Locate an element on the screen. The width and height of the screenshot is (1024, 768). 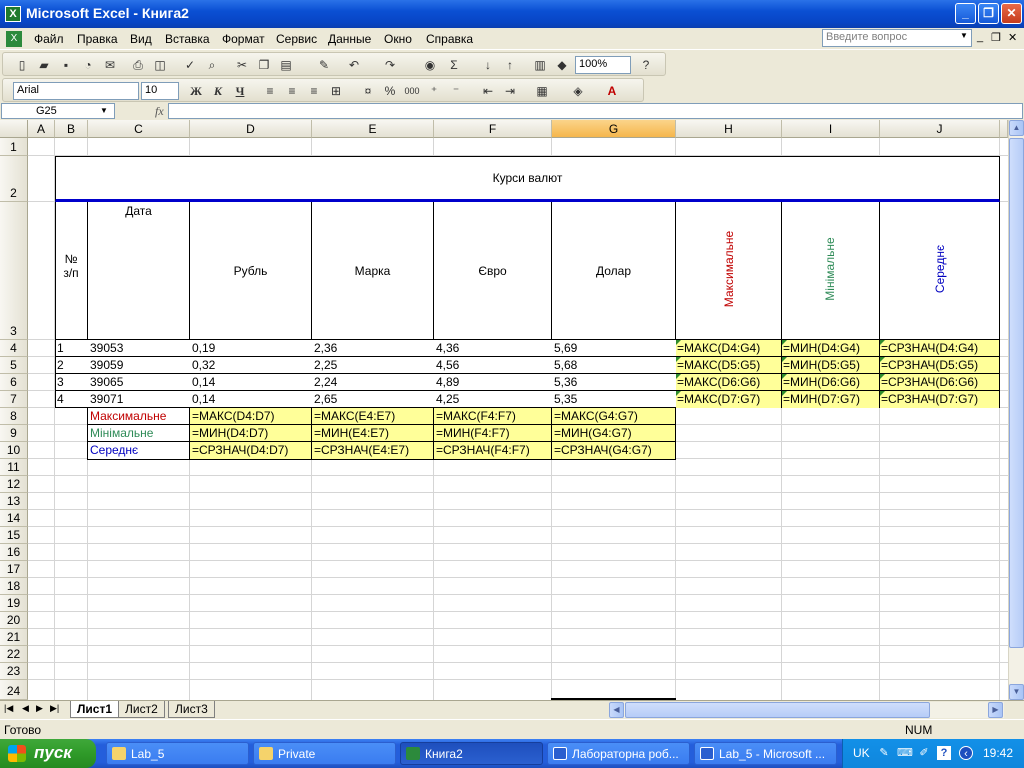
mdi-close-button: ✕ is located at coordinates (1012, 37).